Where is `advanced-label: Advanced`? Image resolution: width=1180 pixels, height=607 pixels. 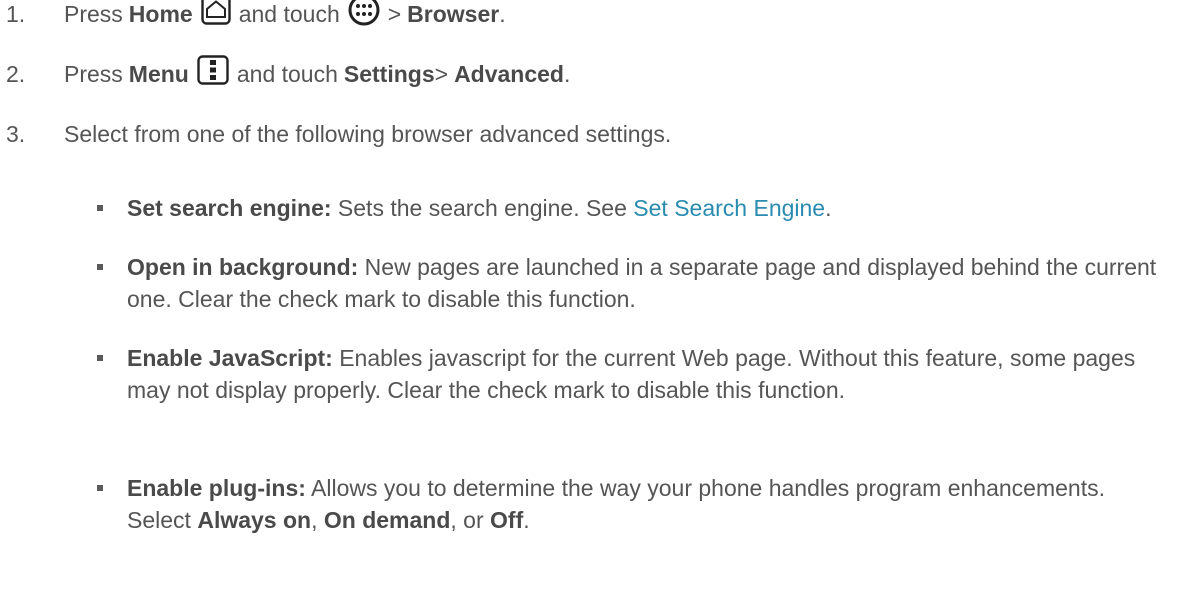
advanced-label: Advanced is located at coordinates (509, 74).